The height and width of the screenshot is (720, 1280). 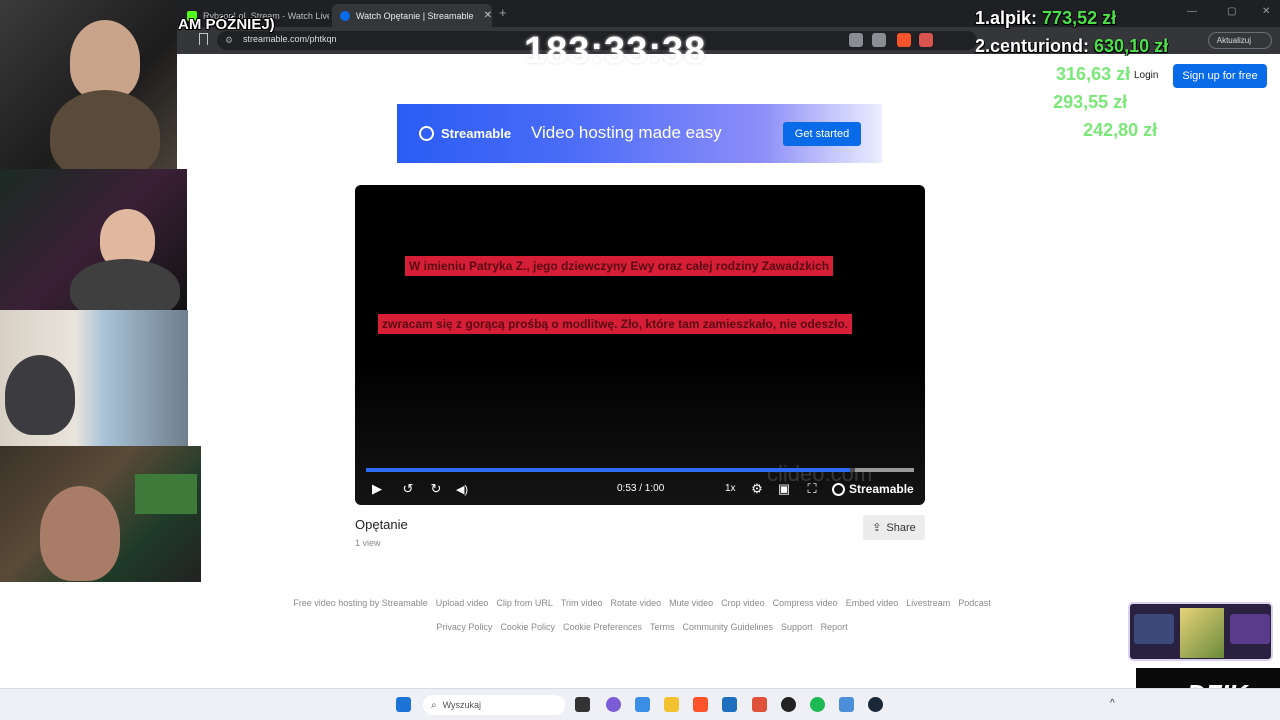 I want to click on footer-link: Support, so click(x=797, y=627).